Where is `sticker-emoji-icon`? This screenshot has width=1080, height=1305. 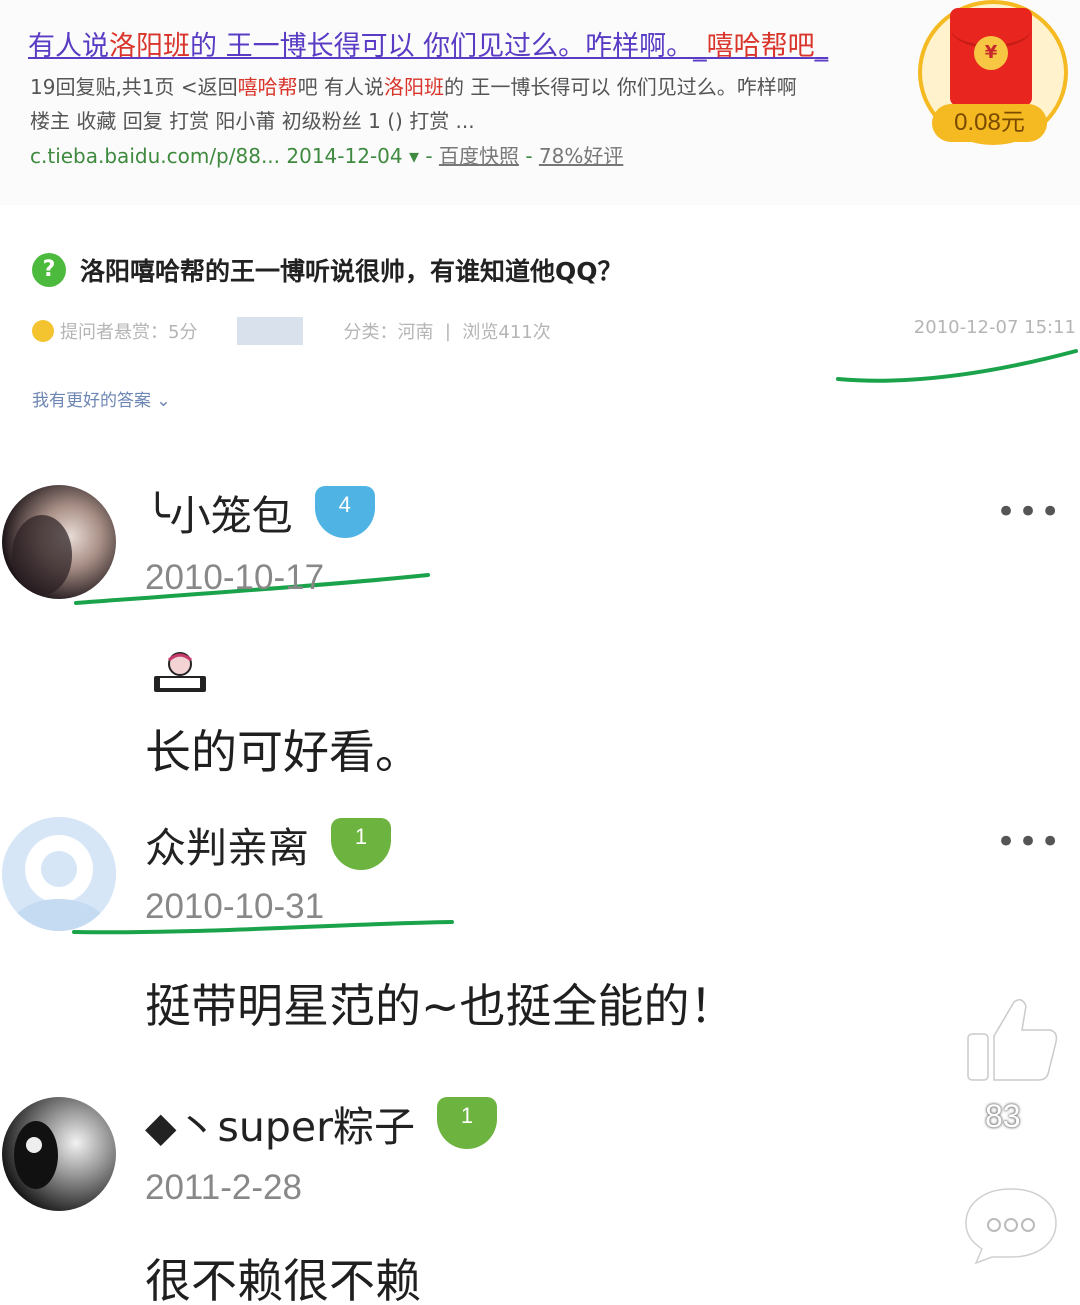 sticker-emoji-icon is located at coordinates (180, 672).